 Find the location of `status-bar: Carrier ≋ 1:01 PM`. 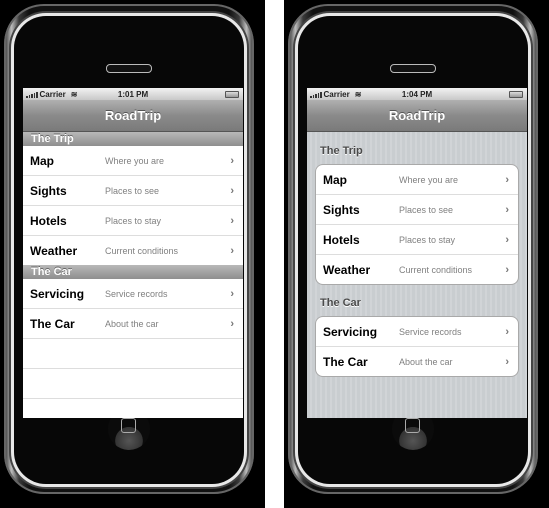

status-bar: Carrier ≋ 1:01 PM is located at coordinates (133, 94).